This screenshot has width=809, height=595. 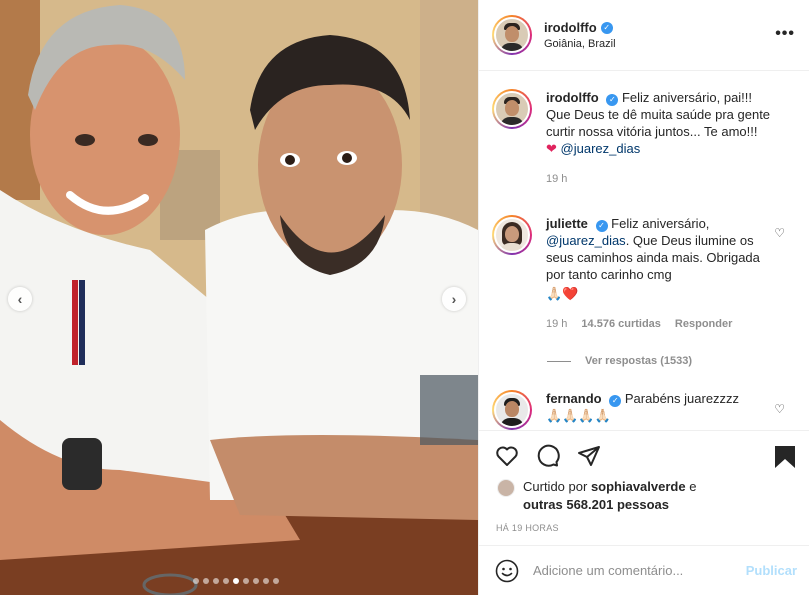 What do you see at coordinates (556, 324) in the screenshot?
I see `comment-time: 19 h` at bounding box center [556, 324].